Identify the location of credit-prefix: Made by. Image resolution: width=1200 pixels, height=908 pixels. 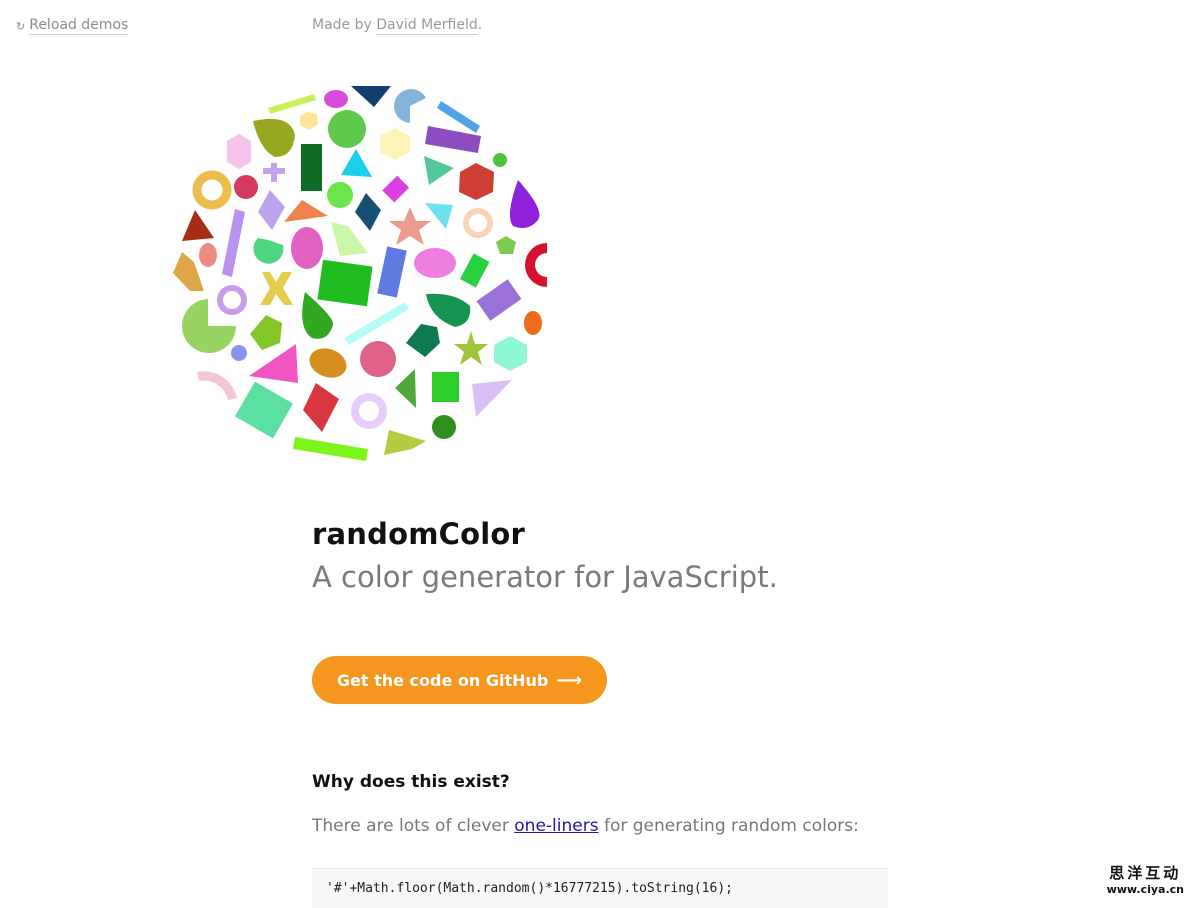
(344, 25).